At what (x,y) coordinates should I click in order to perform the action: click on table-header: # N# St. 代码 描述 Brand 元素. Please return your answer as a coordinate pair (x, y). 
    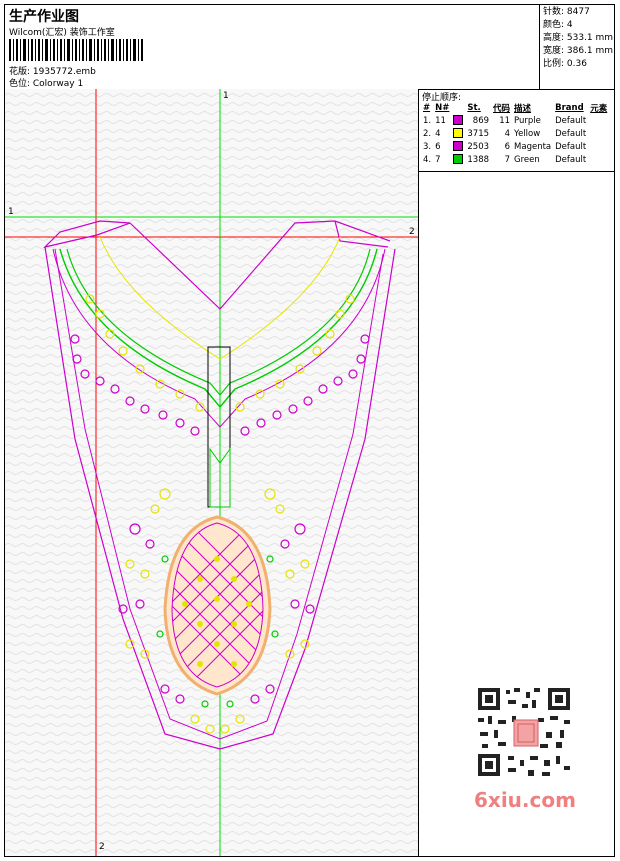
    Looking at the image, I should click on (515, 108).